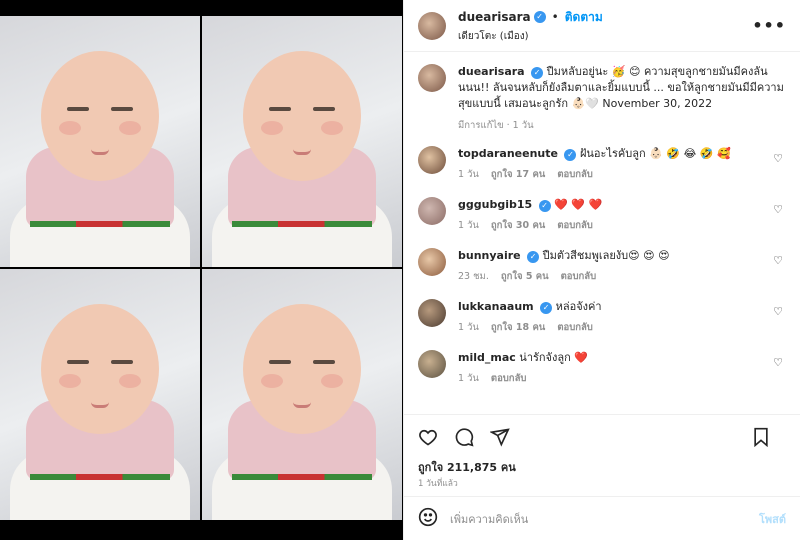 The height and width of the screenshot is (540, 800). I want to click on caption-time: 1 วัน, so click(523, 125).